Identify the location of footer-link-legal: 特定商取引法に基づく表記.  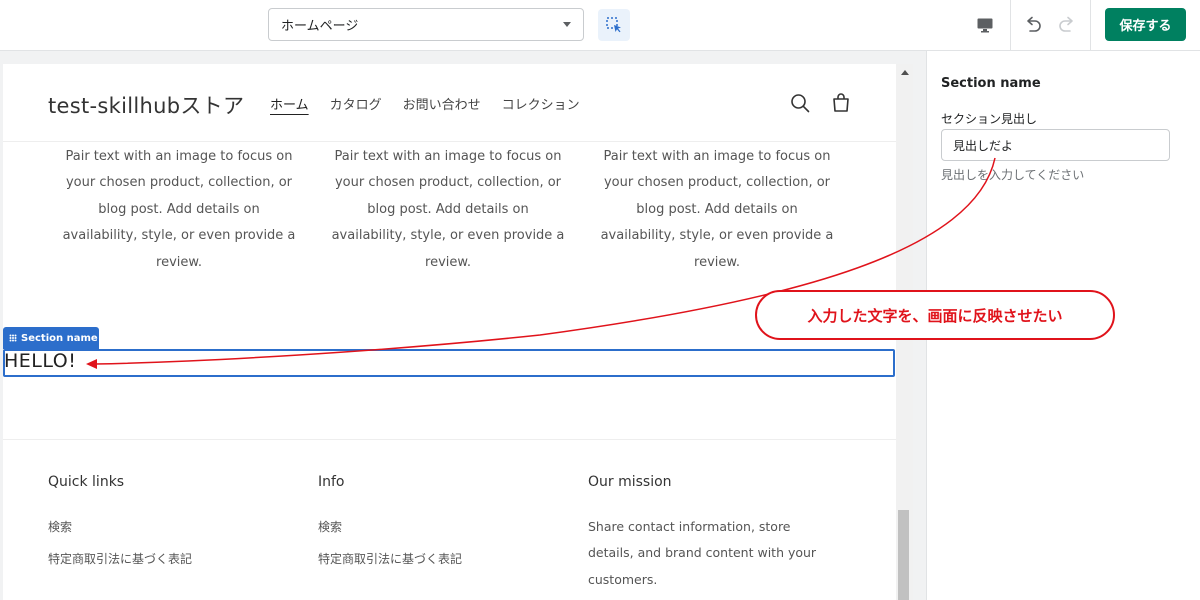
(120, 558).